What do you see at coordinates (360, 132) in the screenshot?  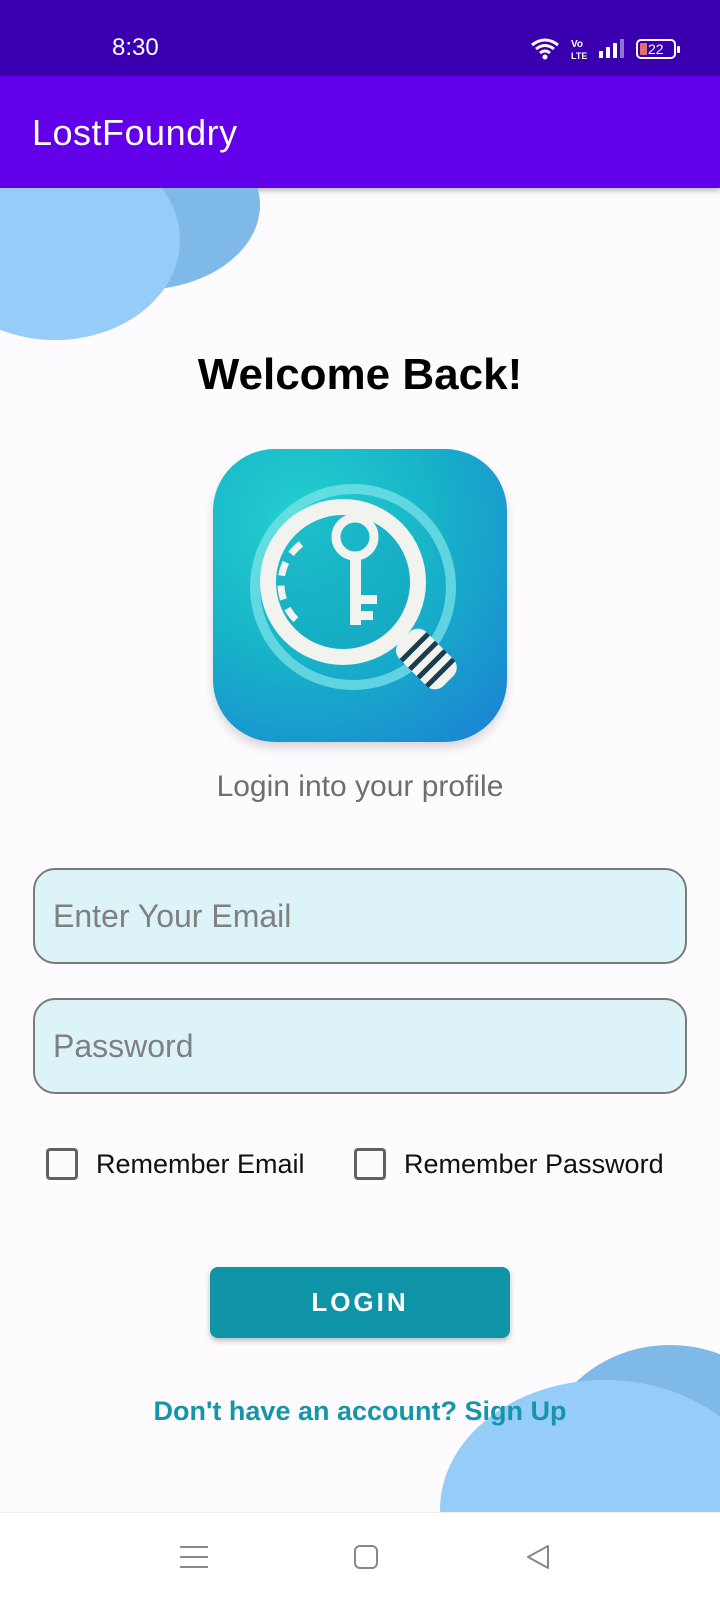 I see `app-bar: LostFoundry` at bounding box center [360, 132].